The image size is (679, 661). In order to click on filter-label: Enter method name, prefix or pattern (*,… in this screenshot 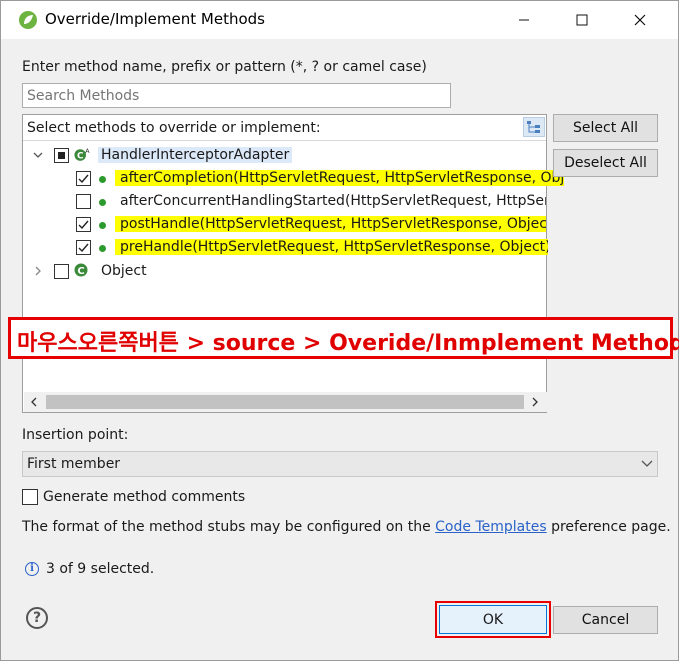, I will do `click(224, 67)`.